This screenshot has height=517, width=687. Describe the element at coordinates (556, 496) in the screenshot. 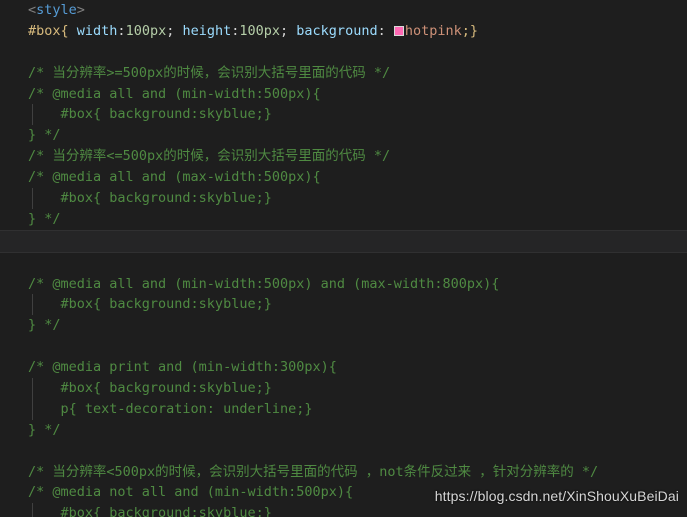

I see `watermark-url: https://blog.csdn.net/XinShouXuBeiDai` at that location.